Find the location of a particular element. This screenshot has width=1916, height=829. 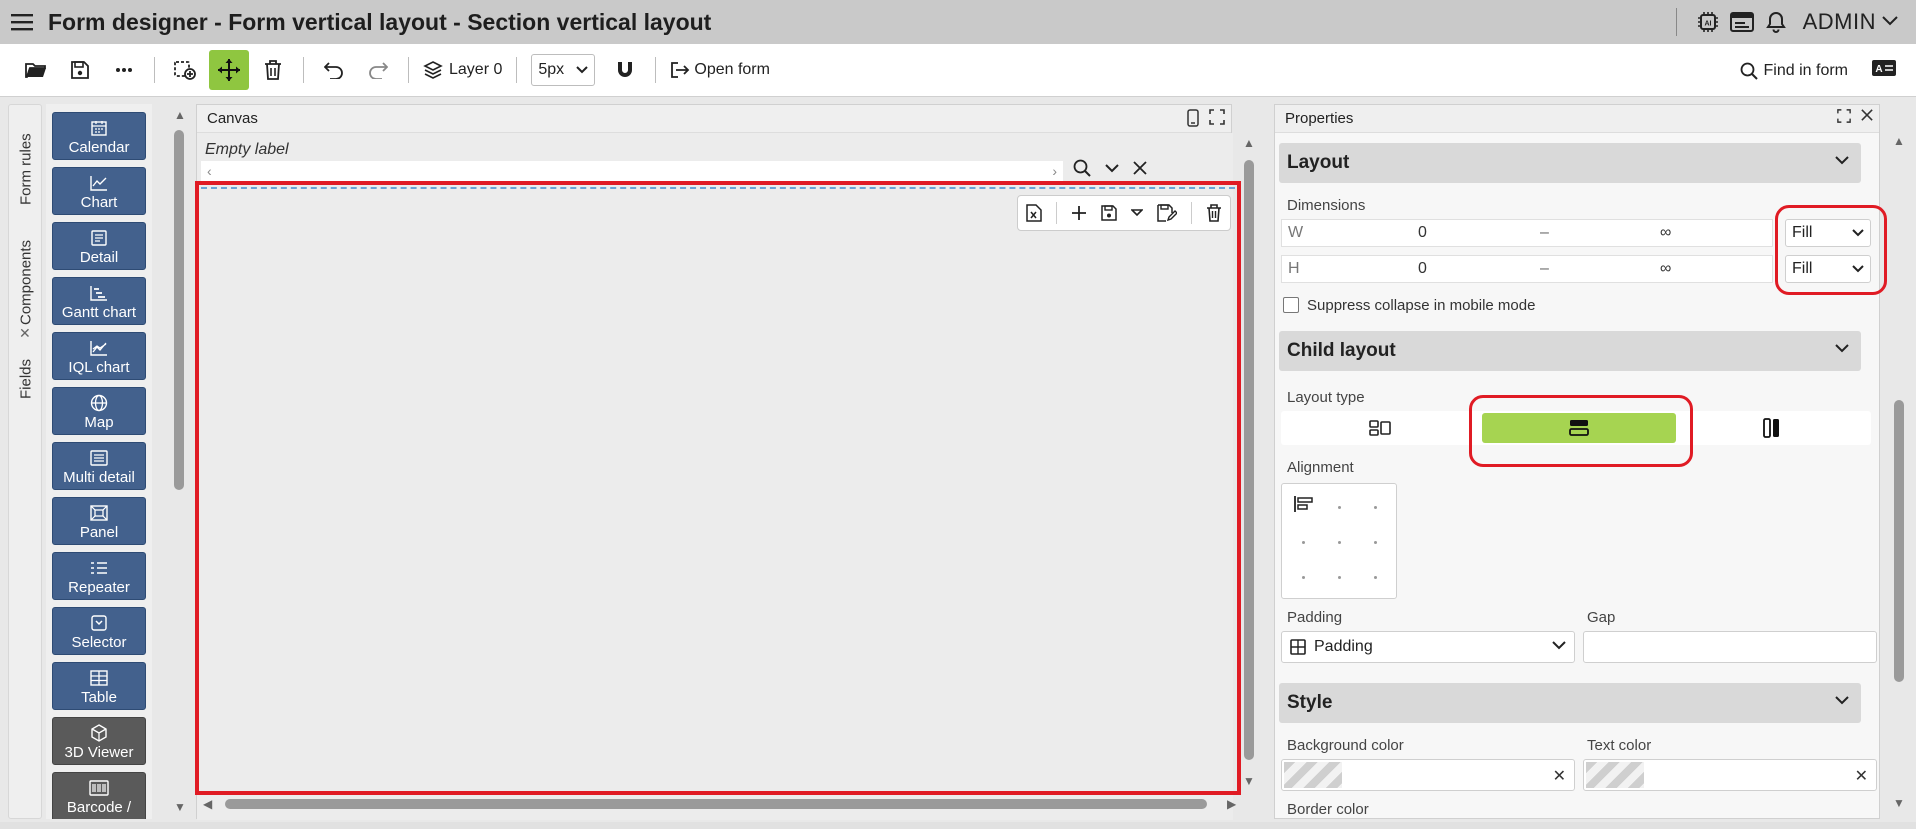

canvas-vertical-scrollbar: ▲ ▼ is located at coordinates (1249, 462).